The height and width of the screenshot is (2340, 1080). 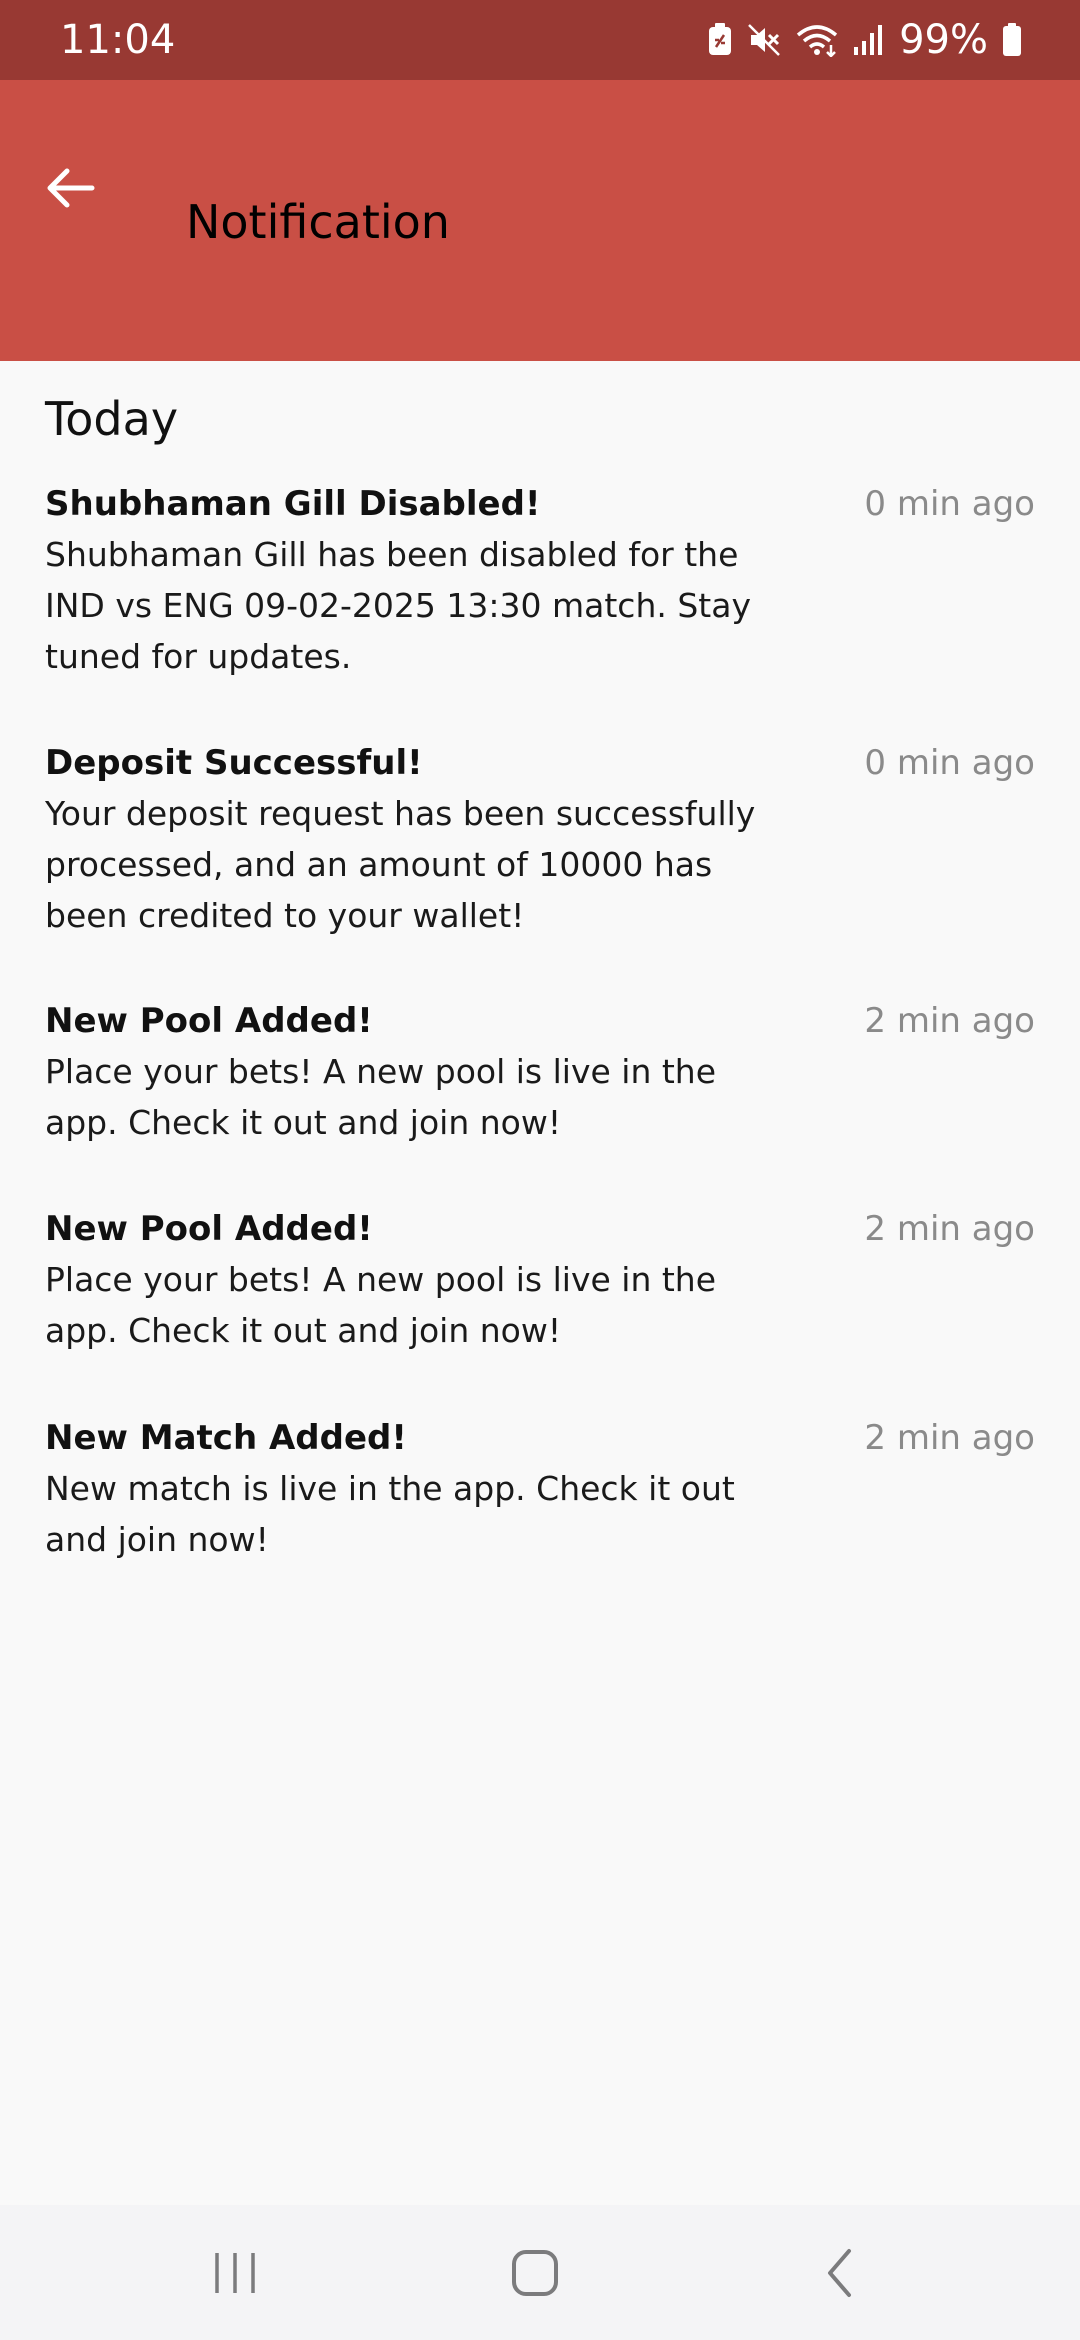 I want to click on app-bar, so click(x=540, y=220).